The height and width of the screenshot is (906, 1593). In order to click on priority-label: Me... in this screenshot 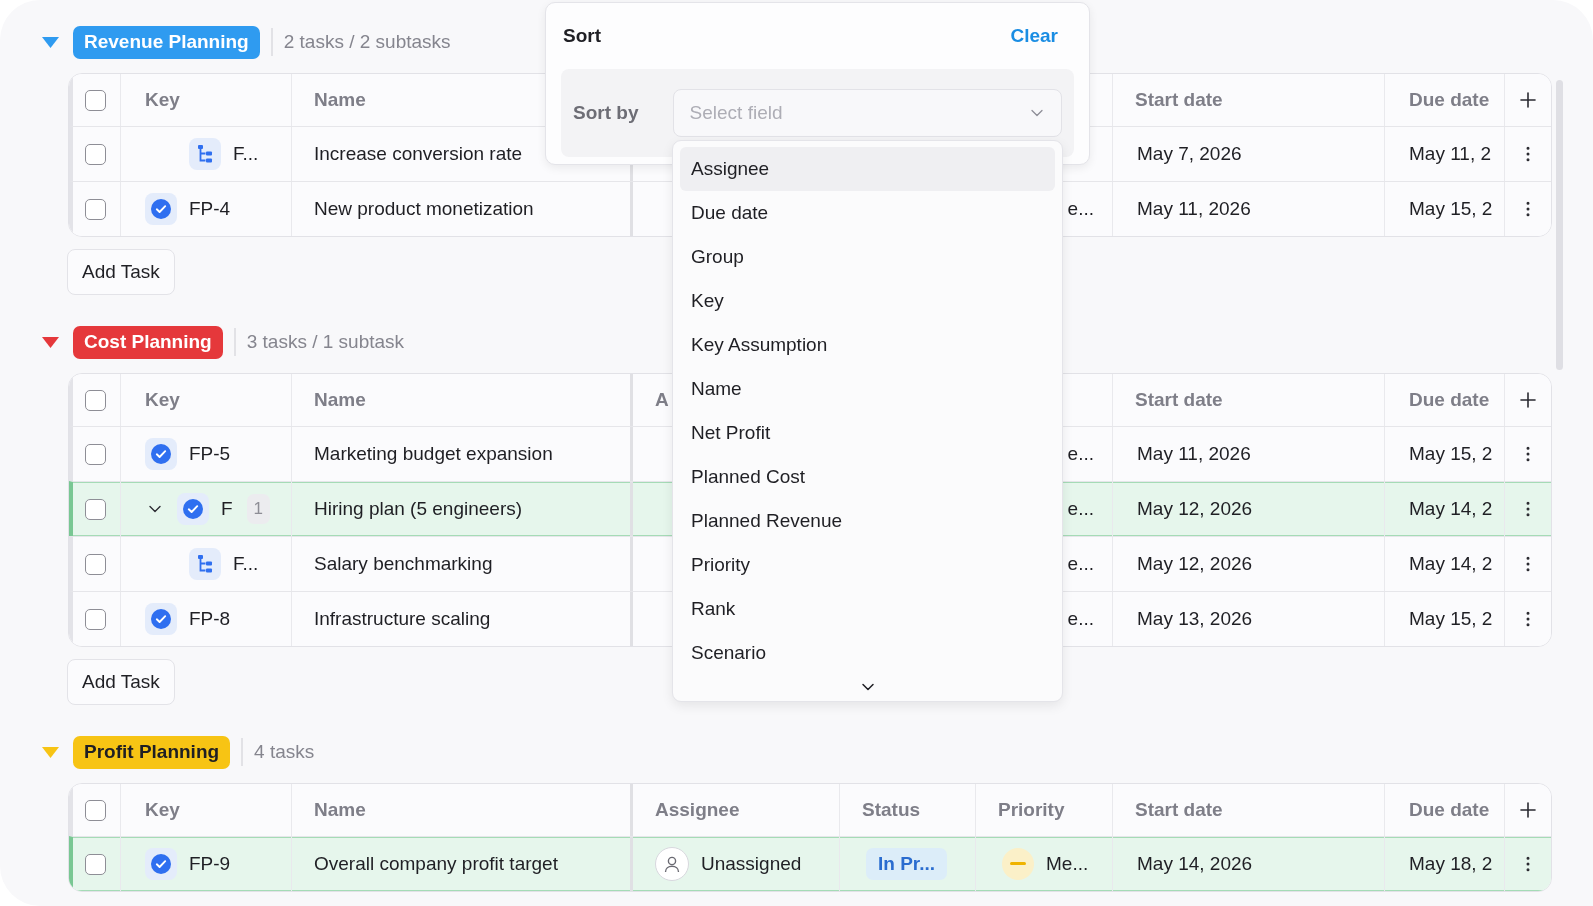, I will do `click(1067, 864)`.